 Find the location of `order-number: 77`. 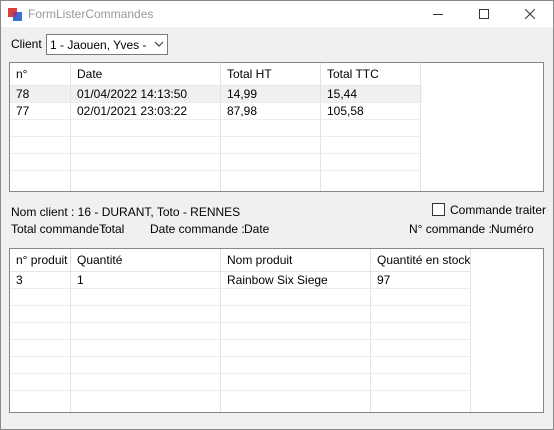

order-number: 77 is located at coordinates (40, 111).